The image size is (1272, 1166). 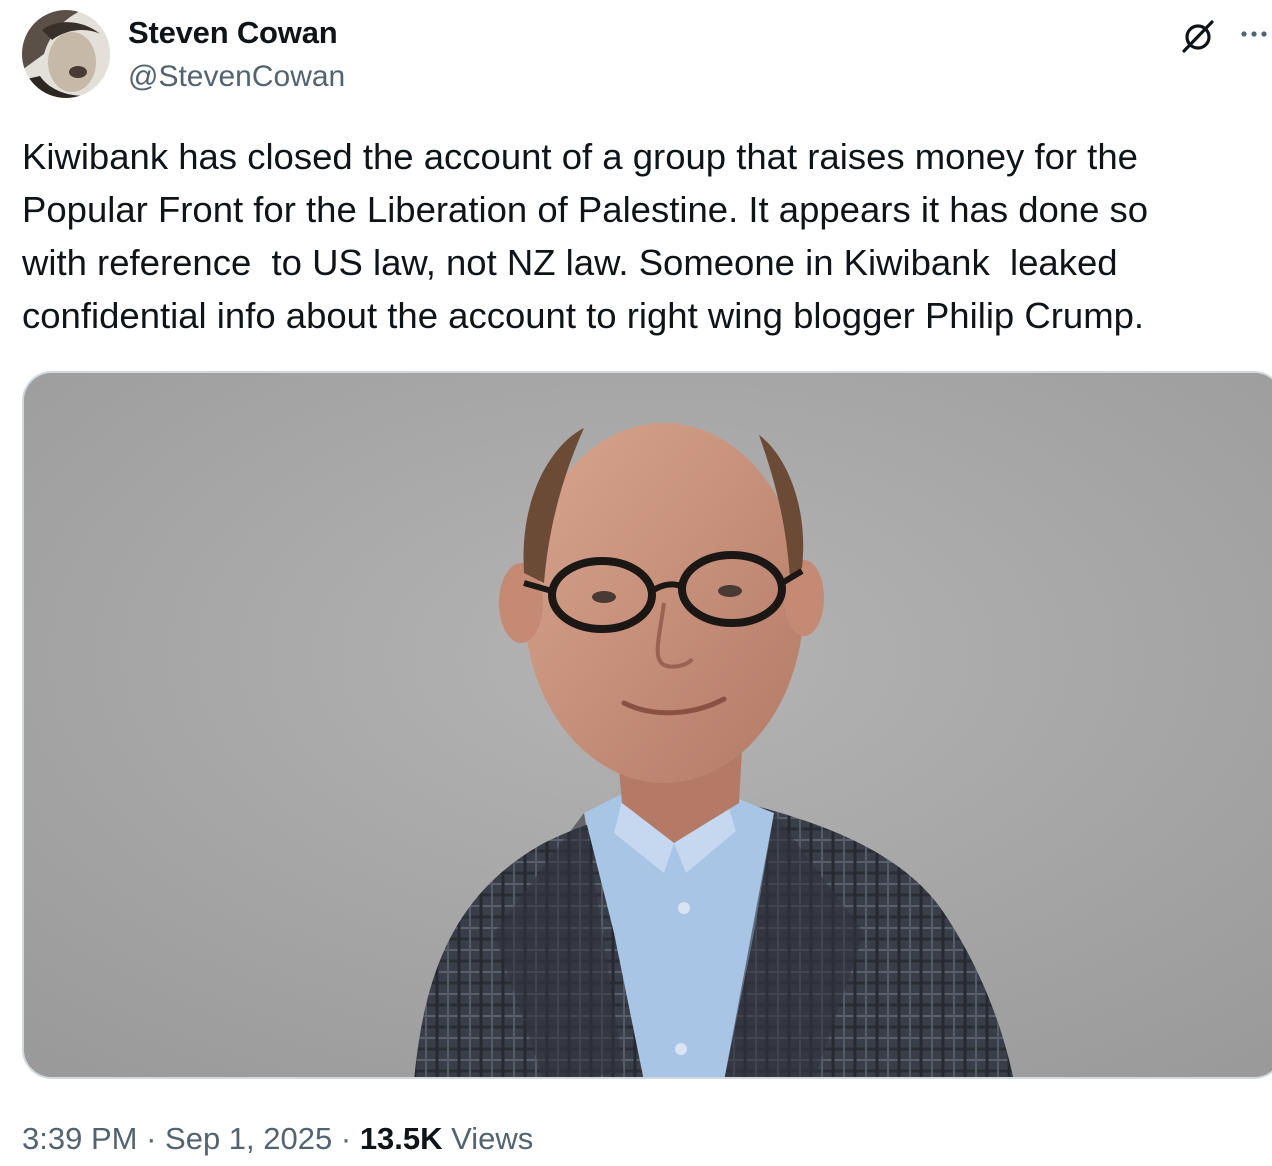 What do you see at coordinates (401, 1138) in the screenshot?
I see `views-count: 13.5K` at bounding box center [401, 1138].